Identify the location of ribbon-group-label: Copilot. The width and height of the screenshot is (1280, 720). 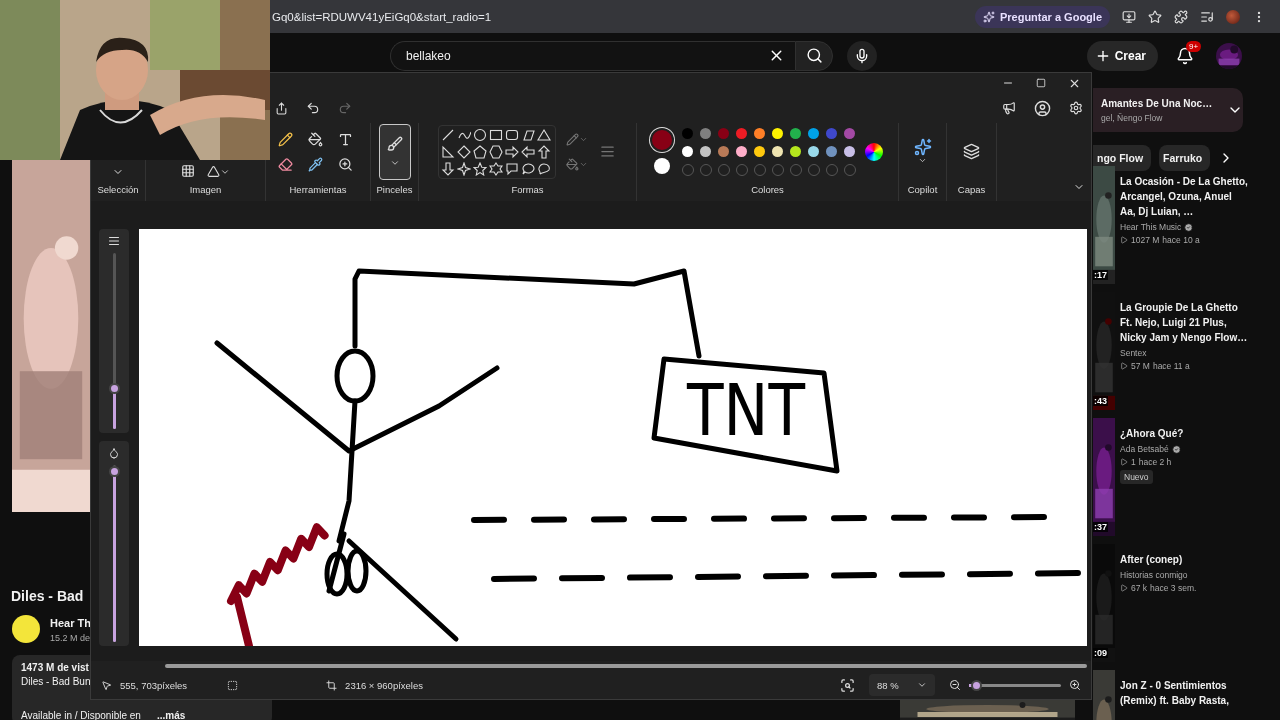
(922, 190).